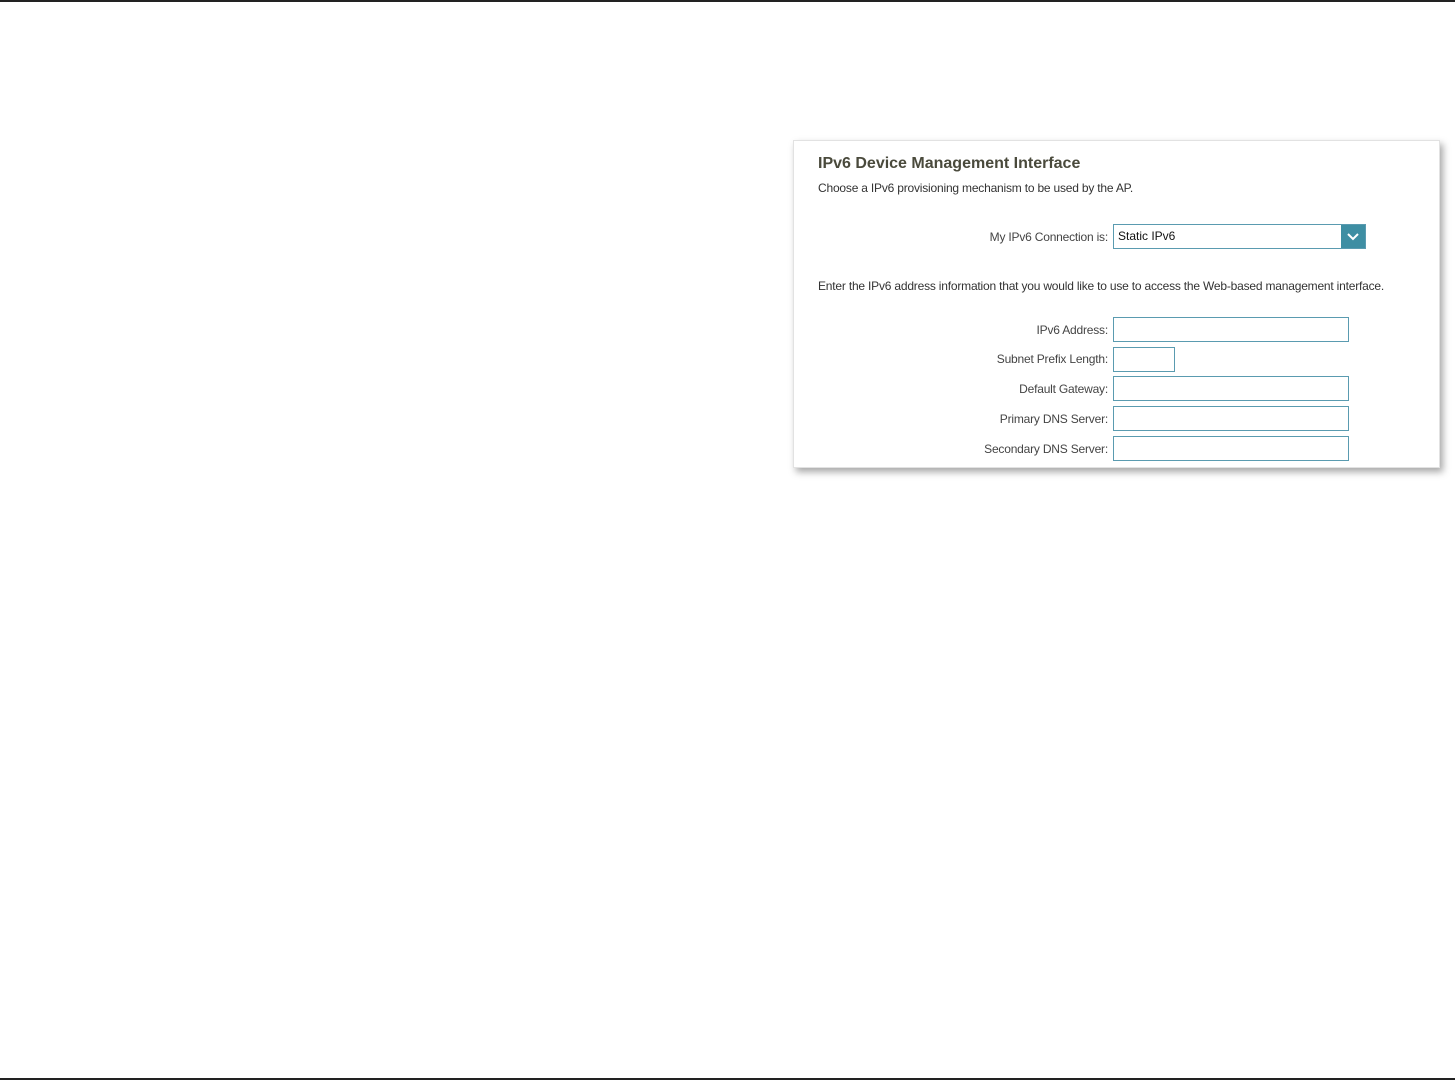 The width and height of the screenshot is (1455, 1081). Describe the element at coordinates (1353, 236) in the screenshot. I see `chevron-down-icon` at that location.